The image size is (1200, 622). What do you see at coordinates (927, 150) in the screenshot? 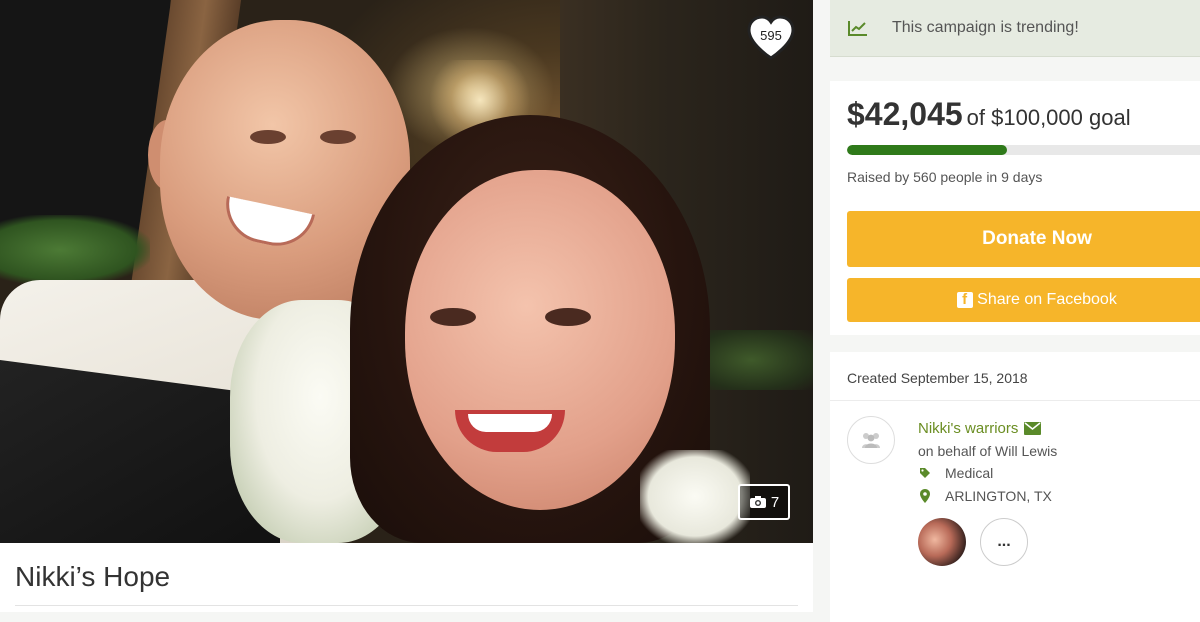
I see `progress-bar-fill` at bounding box center [927, 150].